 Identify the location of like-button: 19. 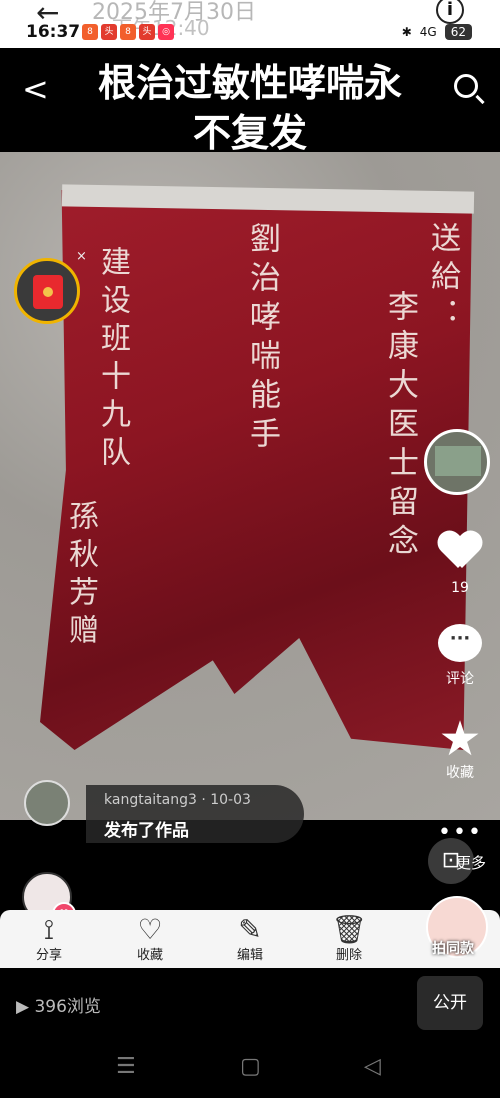
(460, 564).